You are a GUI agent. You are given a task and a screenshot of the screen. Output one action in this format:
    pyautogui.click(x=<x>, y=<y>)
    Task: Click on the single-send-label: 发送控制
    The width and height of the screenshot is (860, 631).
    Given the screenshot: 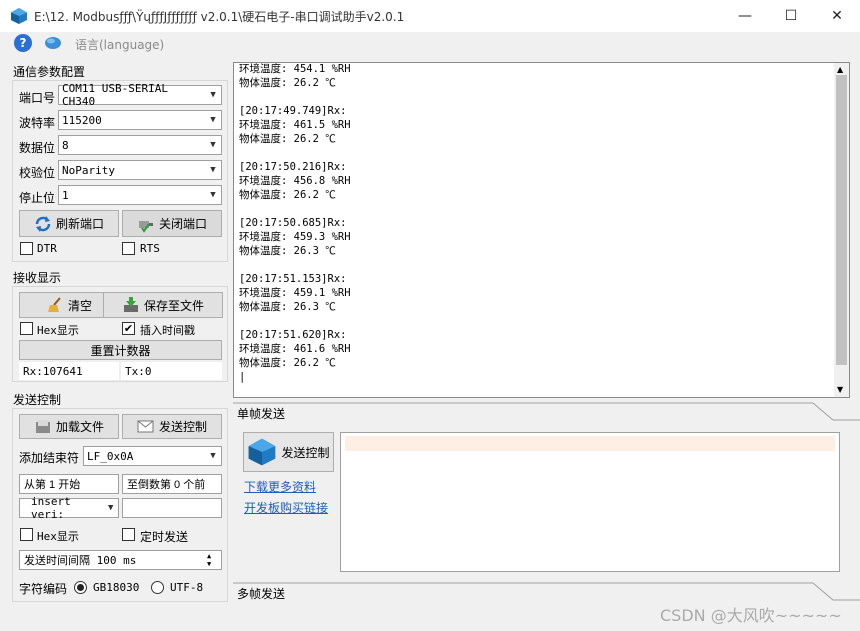 What is the action you would take?
    pyautogui.click(x=305, y=452)
    